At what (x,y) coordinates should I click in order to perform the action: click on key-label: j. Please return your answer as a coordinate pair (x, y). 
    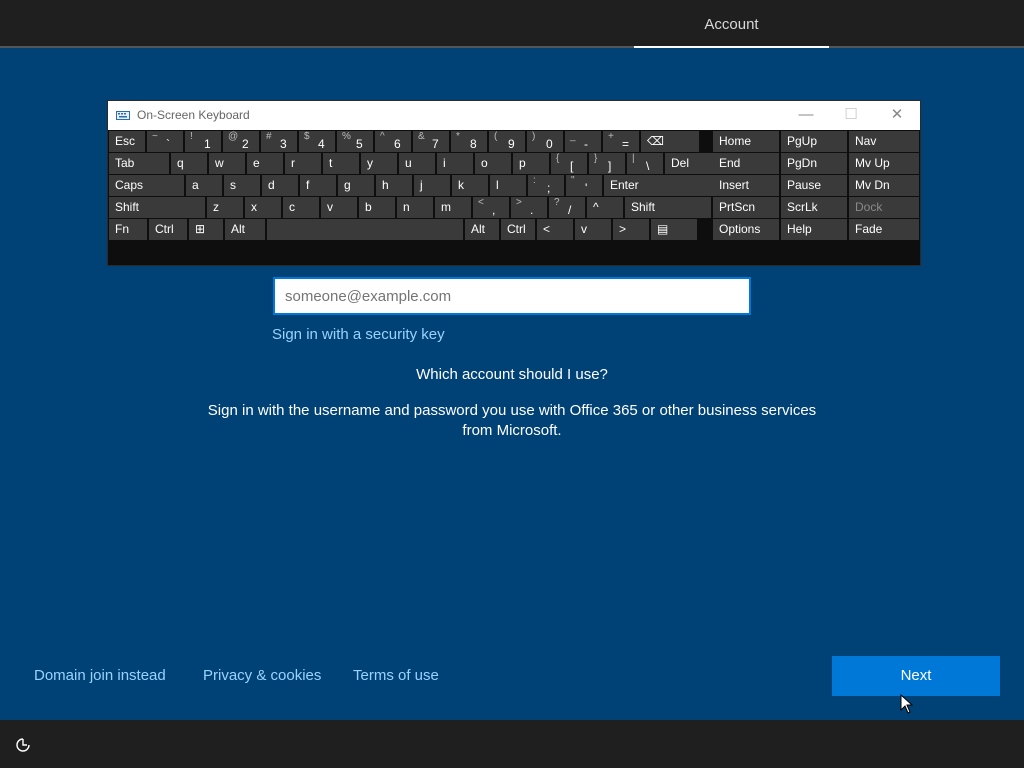
    Looking at the image, I should click on (421, 185).